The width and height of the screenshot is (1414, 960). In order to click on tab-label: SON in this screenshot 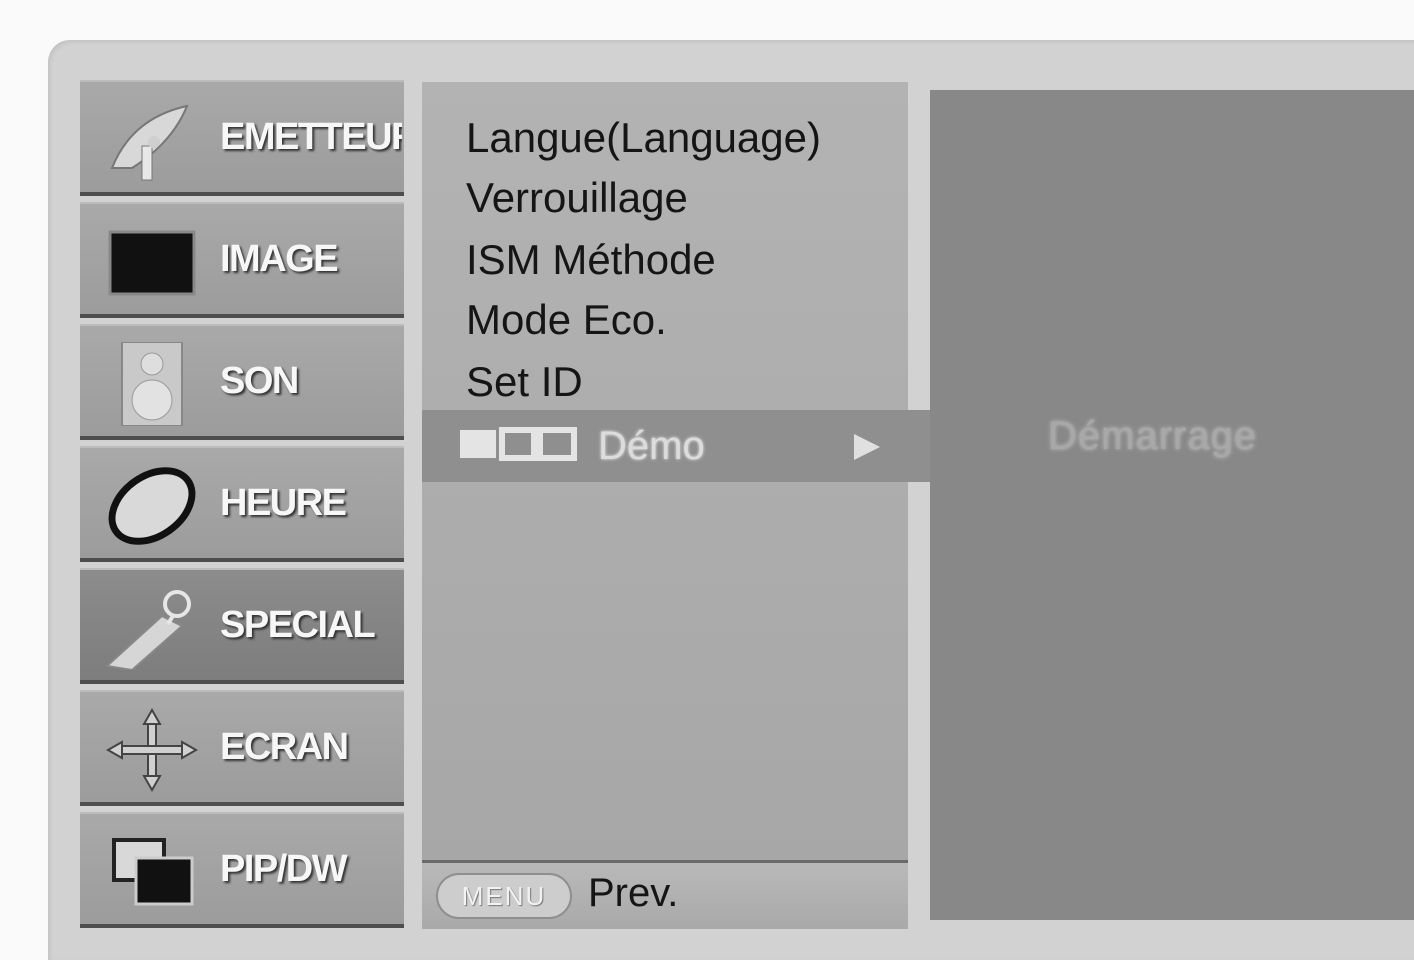, I will do `click(259, 380)`.